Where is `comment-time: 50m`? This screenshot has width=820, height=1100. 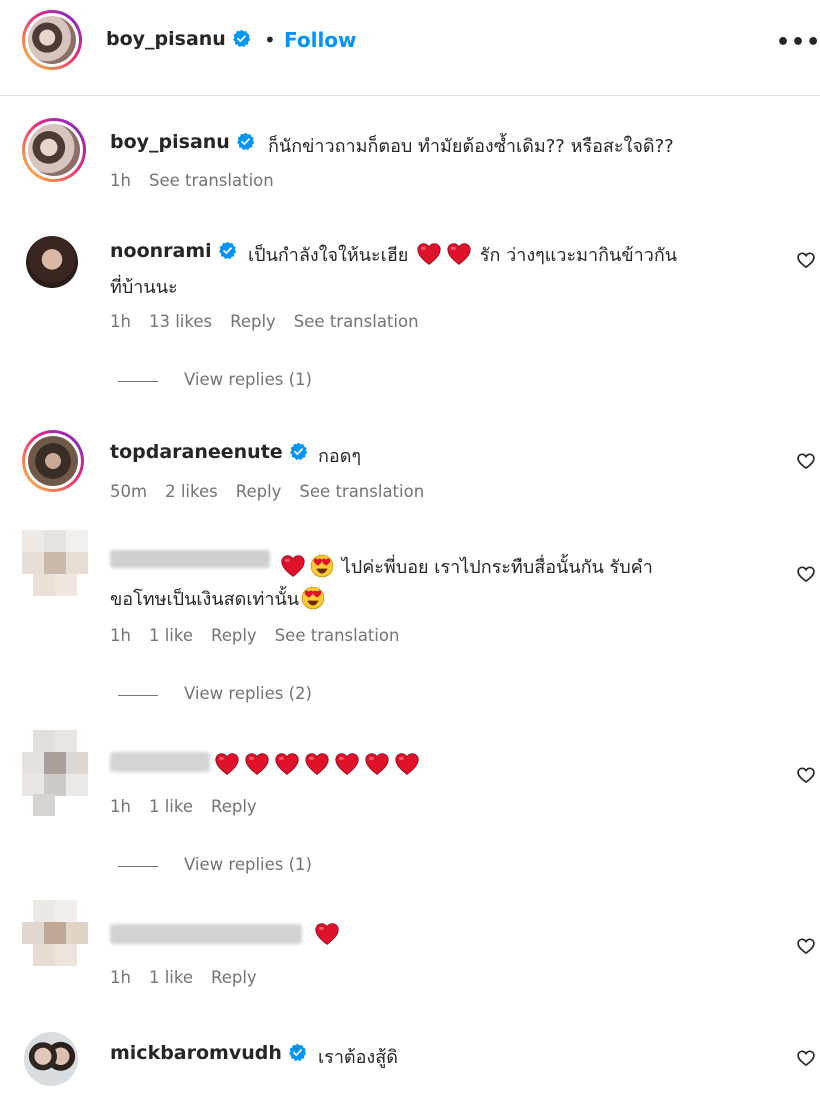 comment-time: 50m is located at coordinates (129, 491).